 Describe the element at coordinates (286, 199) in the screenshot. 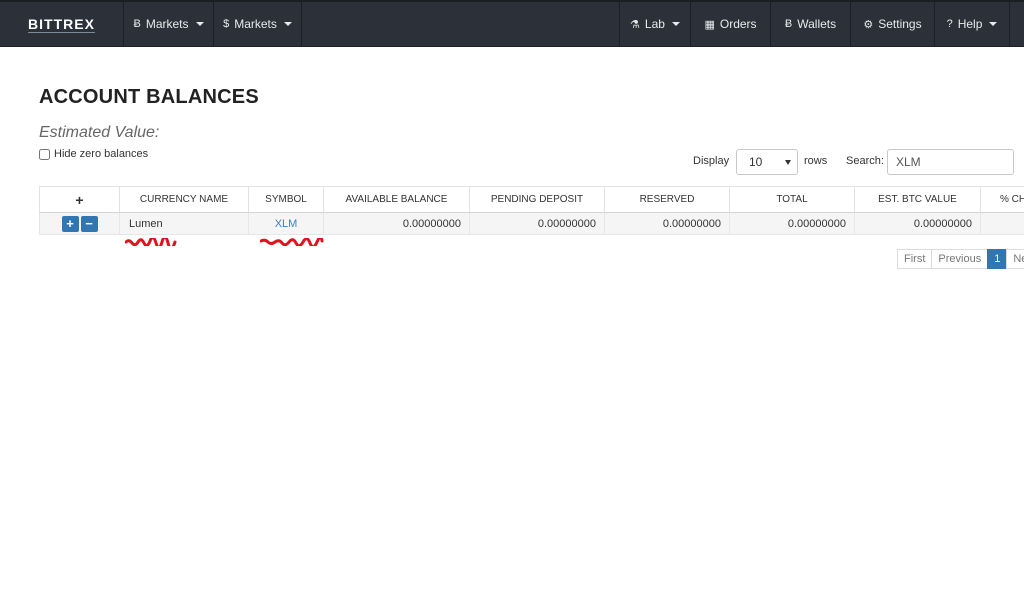

I see `col-symbol: SYMBOL` at that location.